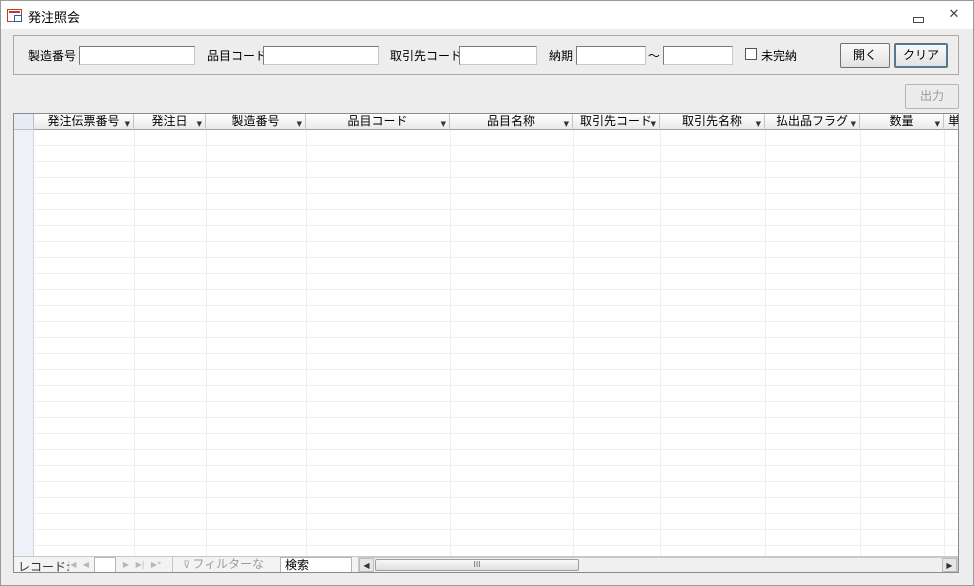 Image resolution: width=974 pixels, height=586 pixels. I want to click on column-header: 品目コード ▼, so click(378, 122).